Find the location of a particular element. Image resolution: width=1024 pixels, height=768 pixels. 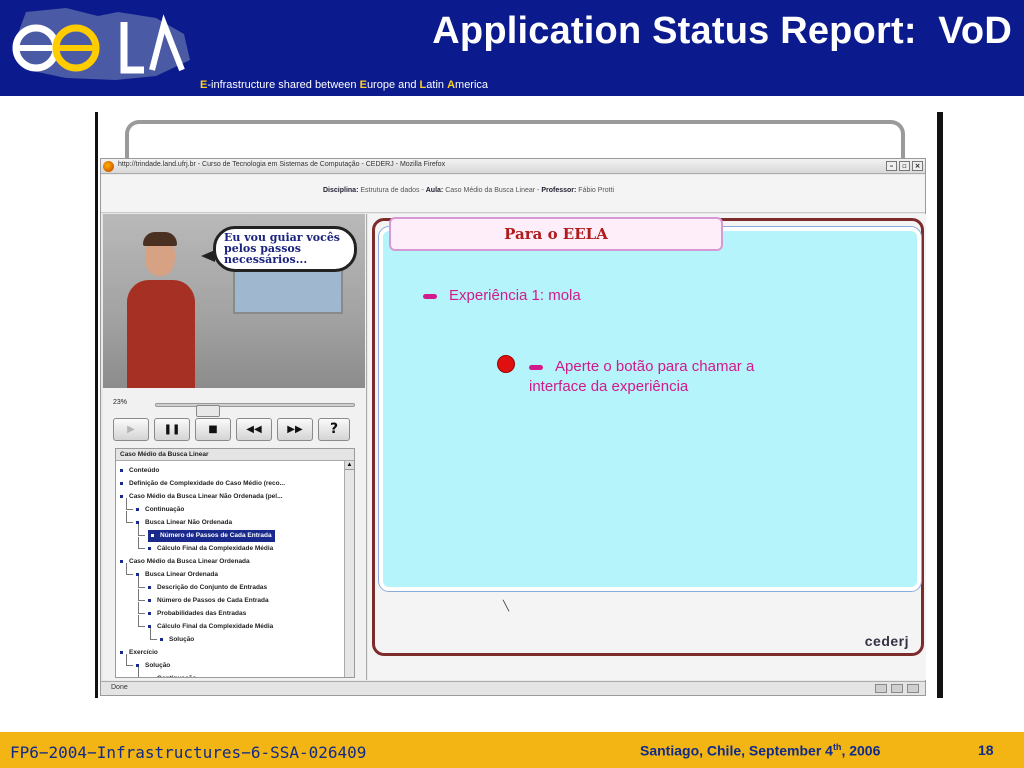

close-button: × is located at coordinates (917, 166).